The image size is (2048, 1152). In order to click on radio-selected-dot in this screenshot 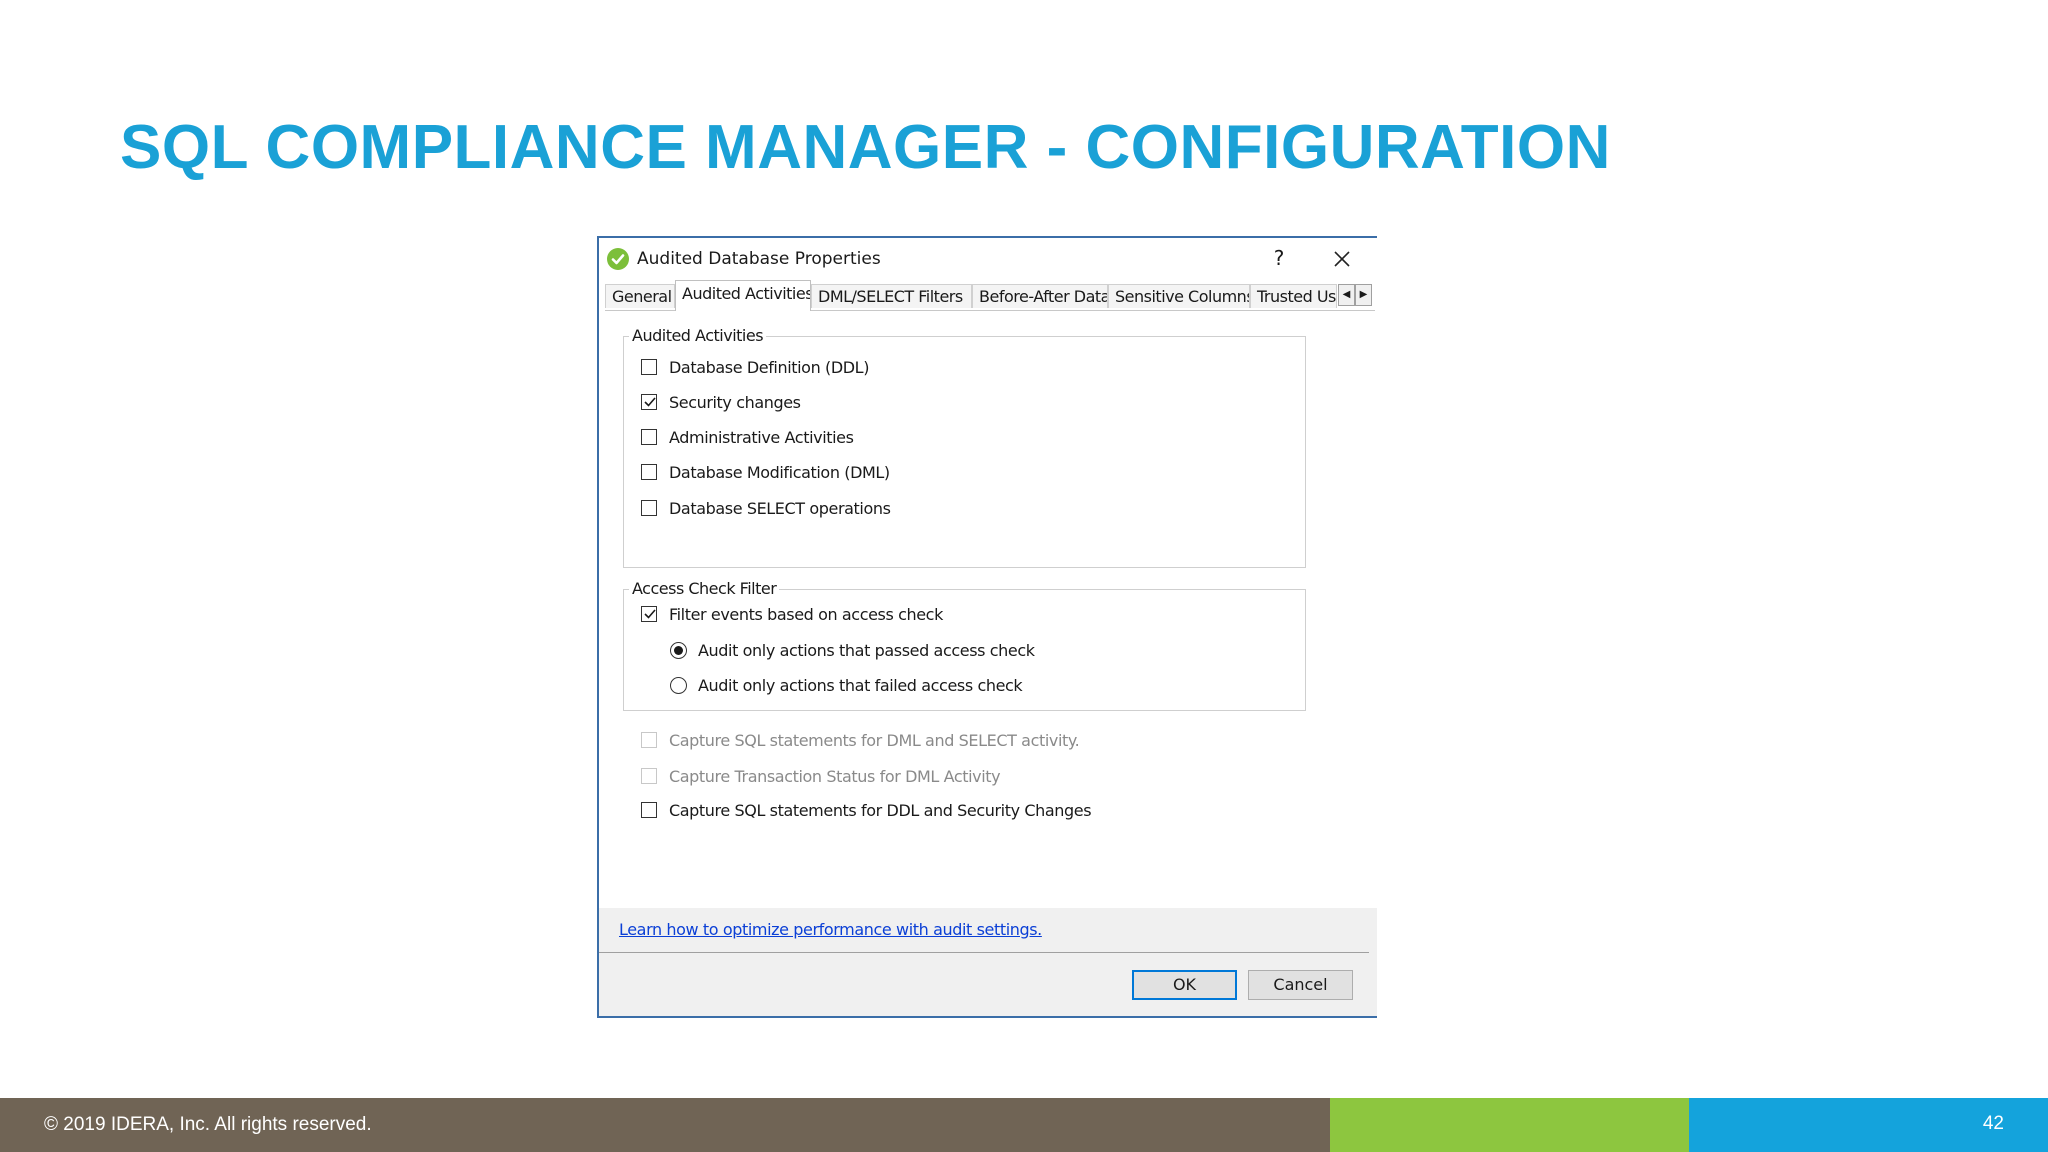, I will do `click(678, 650)`.